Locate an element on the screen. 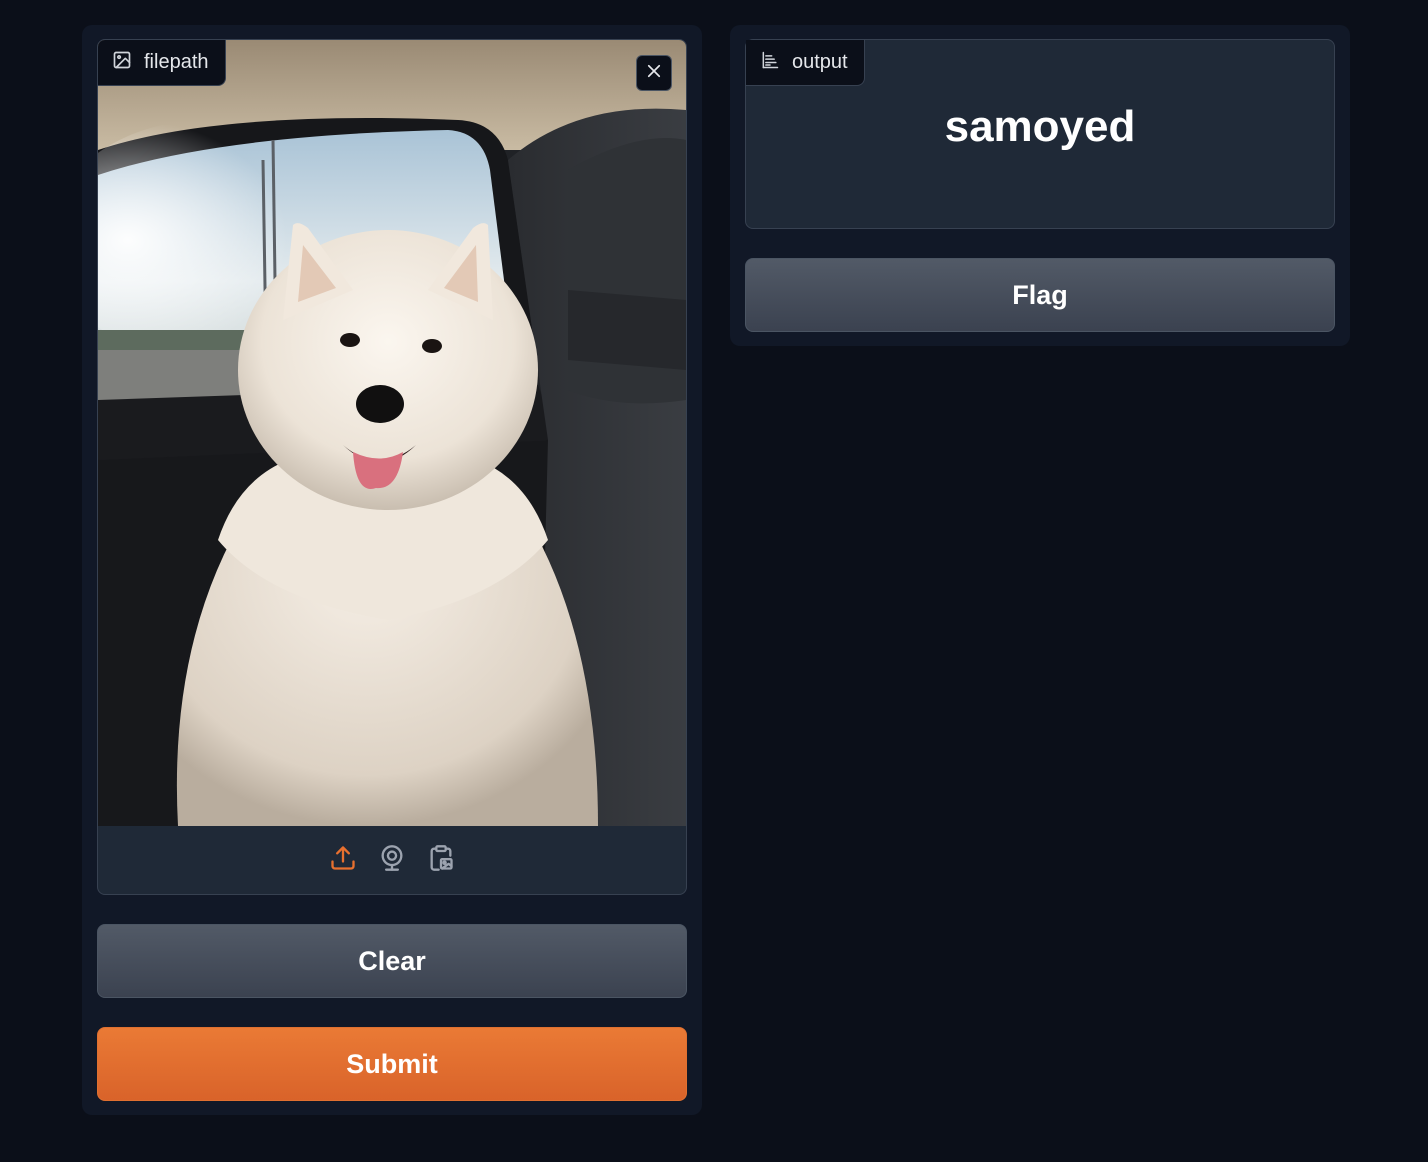  source-selector is located at coordinates (392, 860).